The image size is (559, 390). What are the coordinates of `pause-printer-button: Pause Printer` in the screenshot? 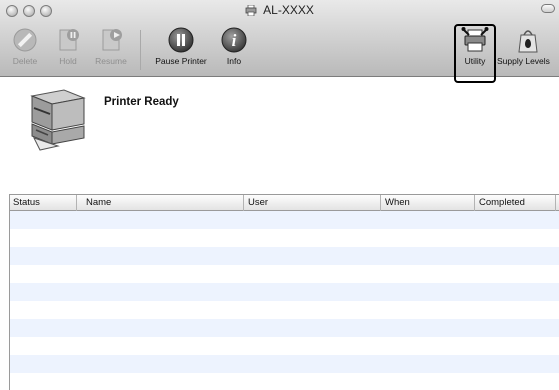 It's located at (181, 49).